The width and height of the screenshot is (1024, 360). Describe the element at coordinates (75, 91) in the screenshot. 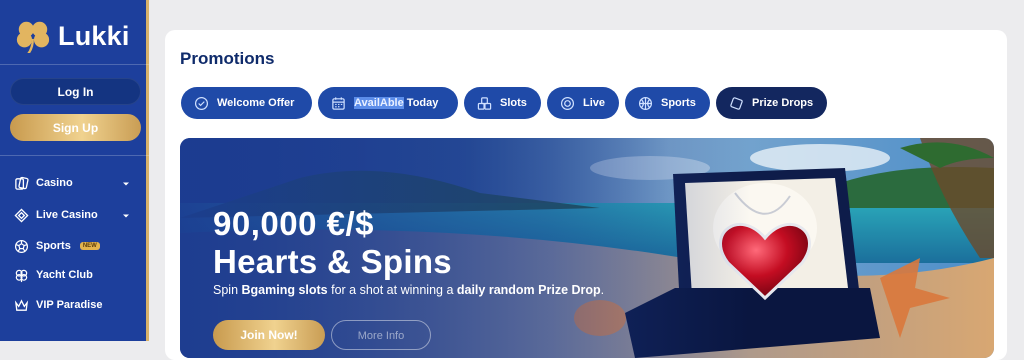

I see `login-button: Log In` at that location.